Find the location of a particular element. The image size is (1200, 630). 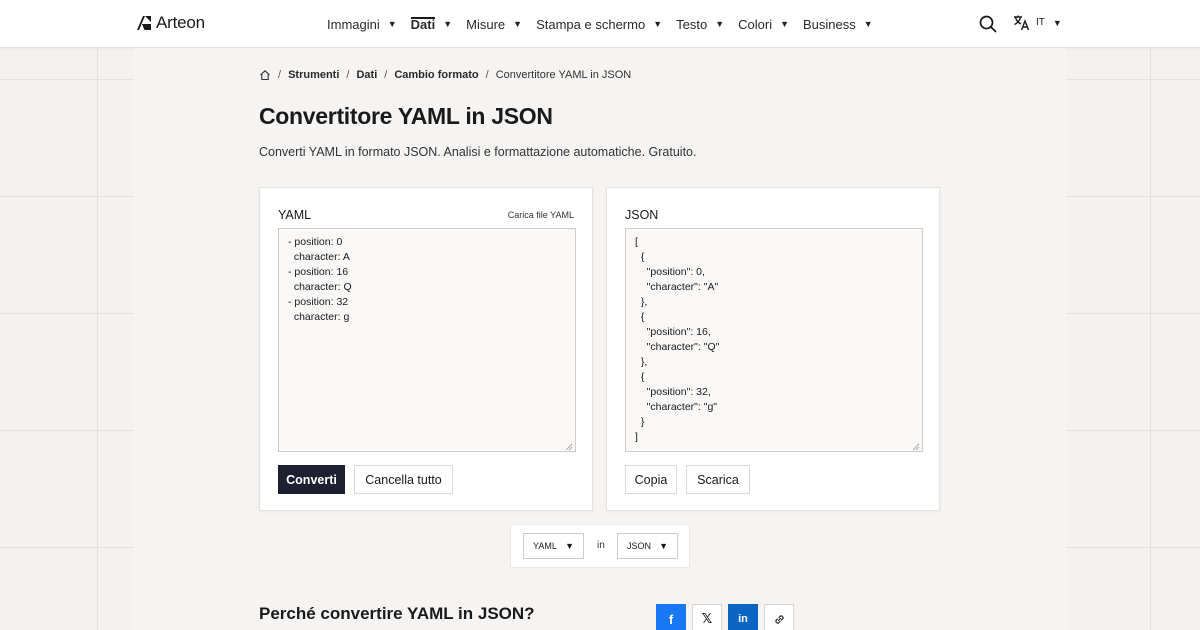

page-title: Convertitore YAML in JSON is located at coordinates (406, 116).